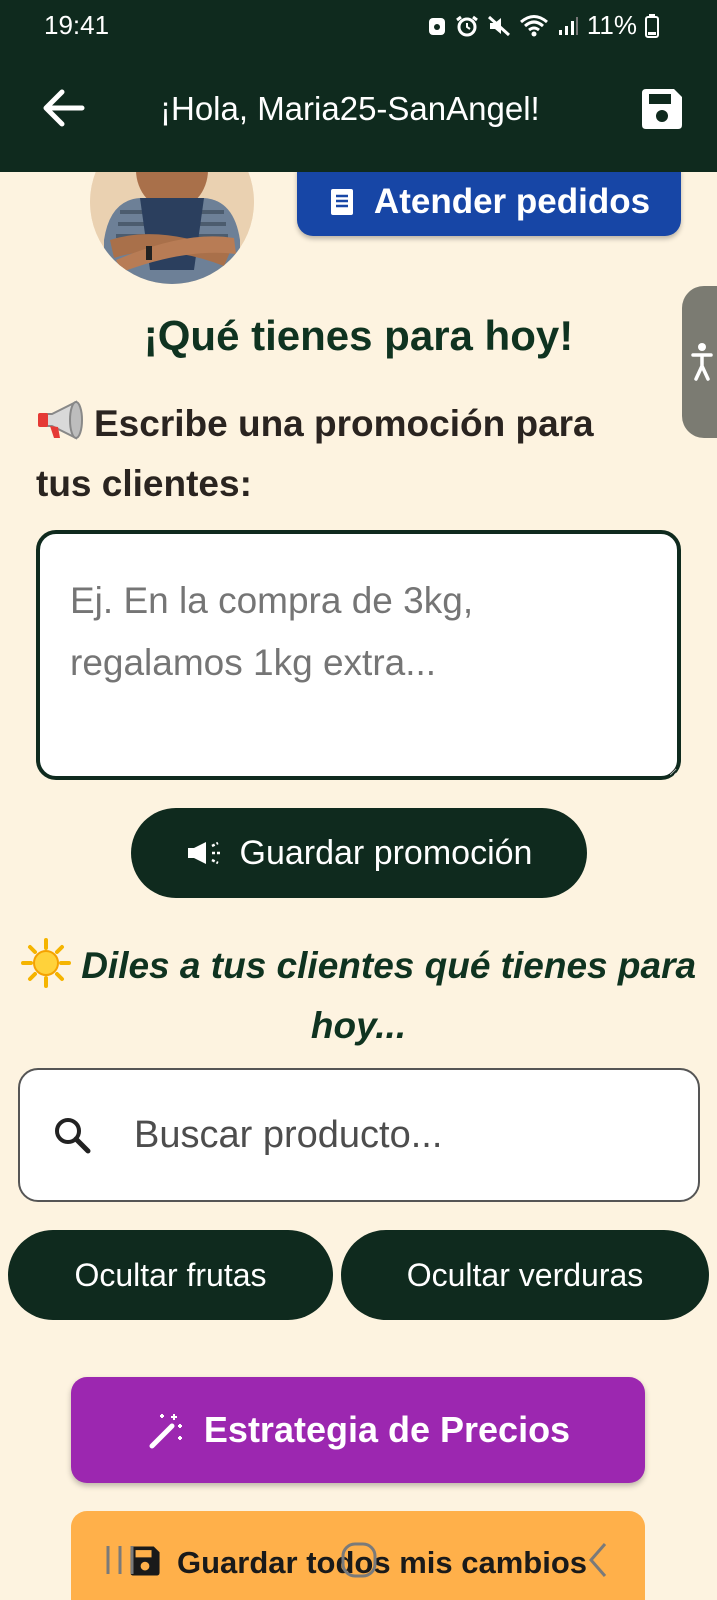  I want to click on main-heading: ¡Qué tienes para hoy!, so click(358, 335).